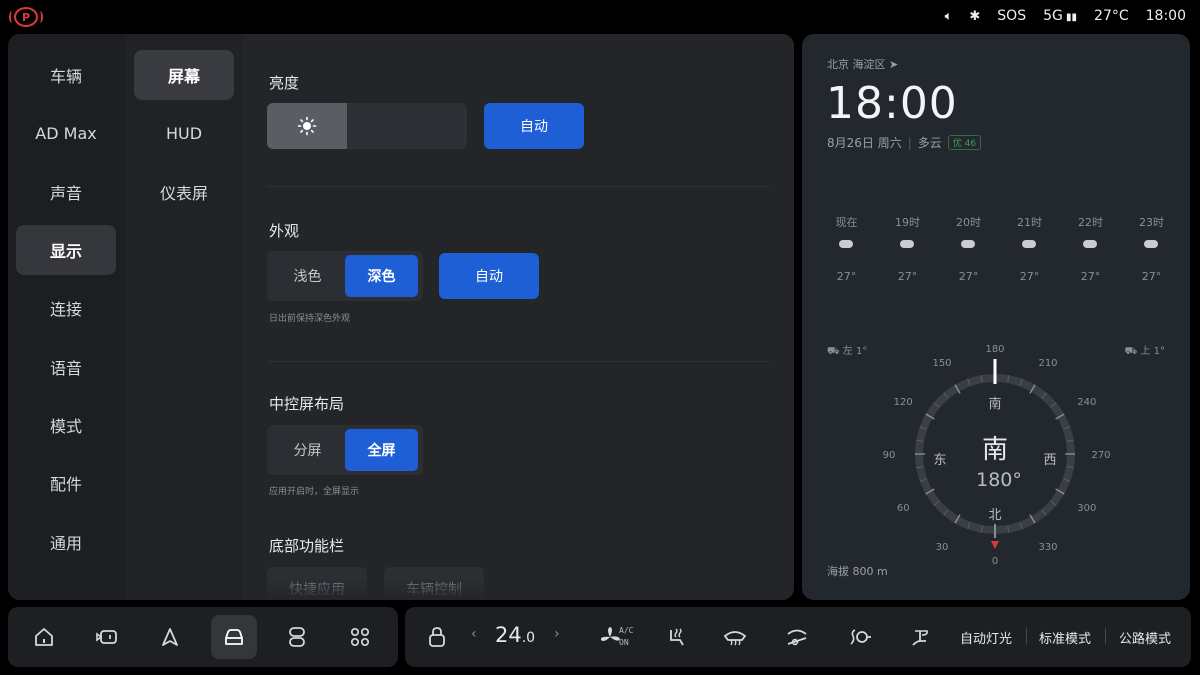 Image resolution: width=1200 pixels, height=675 pixels. I want to click on appearance-light-option: 浅色, so click(307, 276).